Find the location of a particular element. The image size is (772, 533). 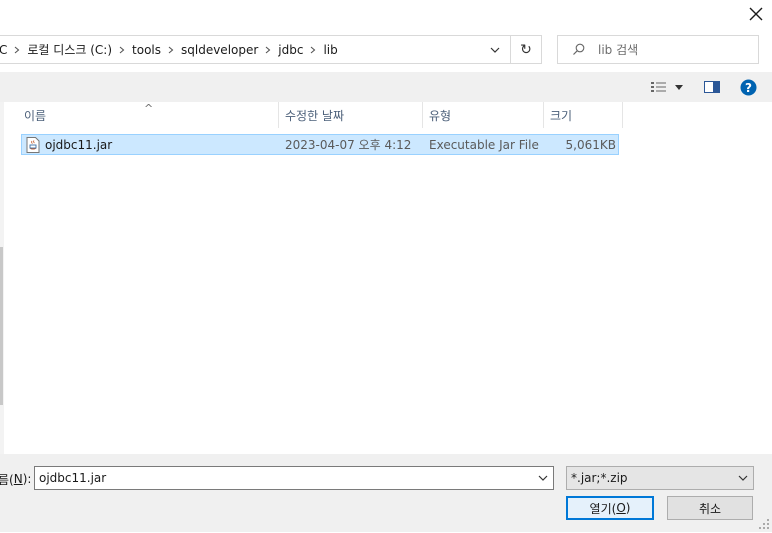

column-divider is located at coordinates (622, 115).